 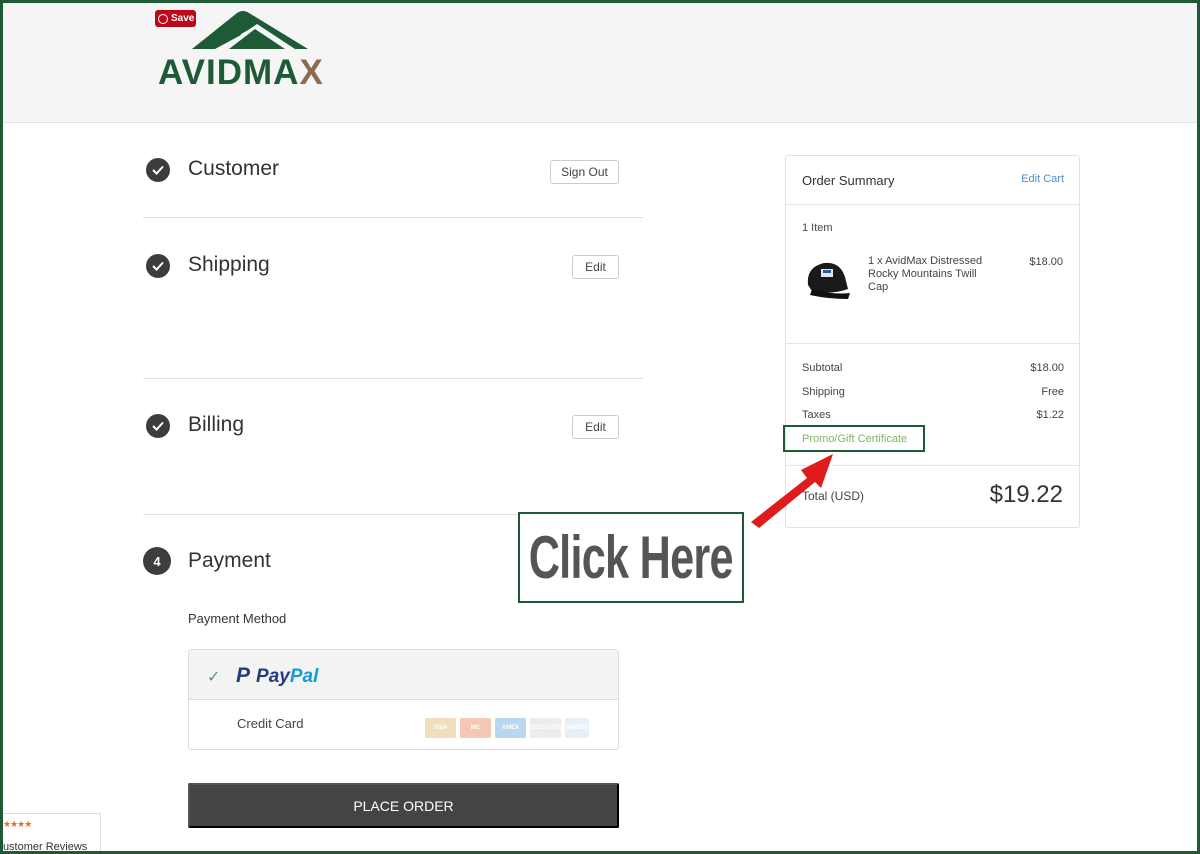 What do you see at coordinates (933, 415) in the screenshot?
I see `taxes-row: Taxes $1.22` at bounding box center [933, 415].